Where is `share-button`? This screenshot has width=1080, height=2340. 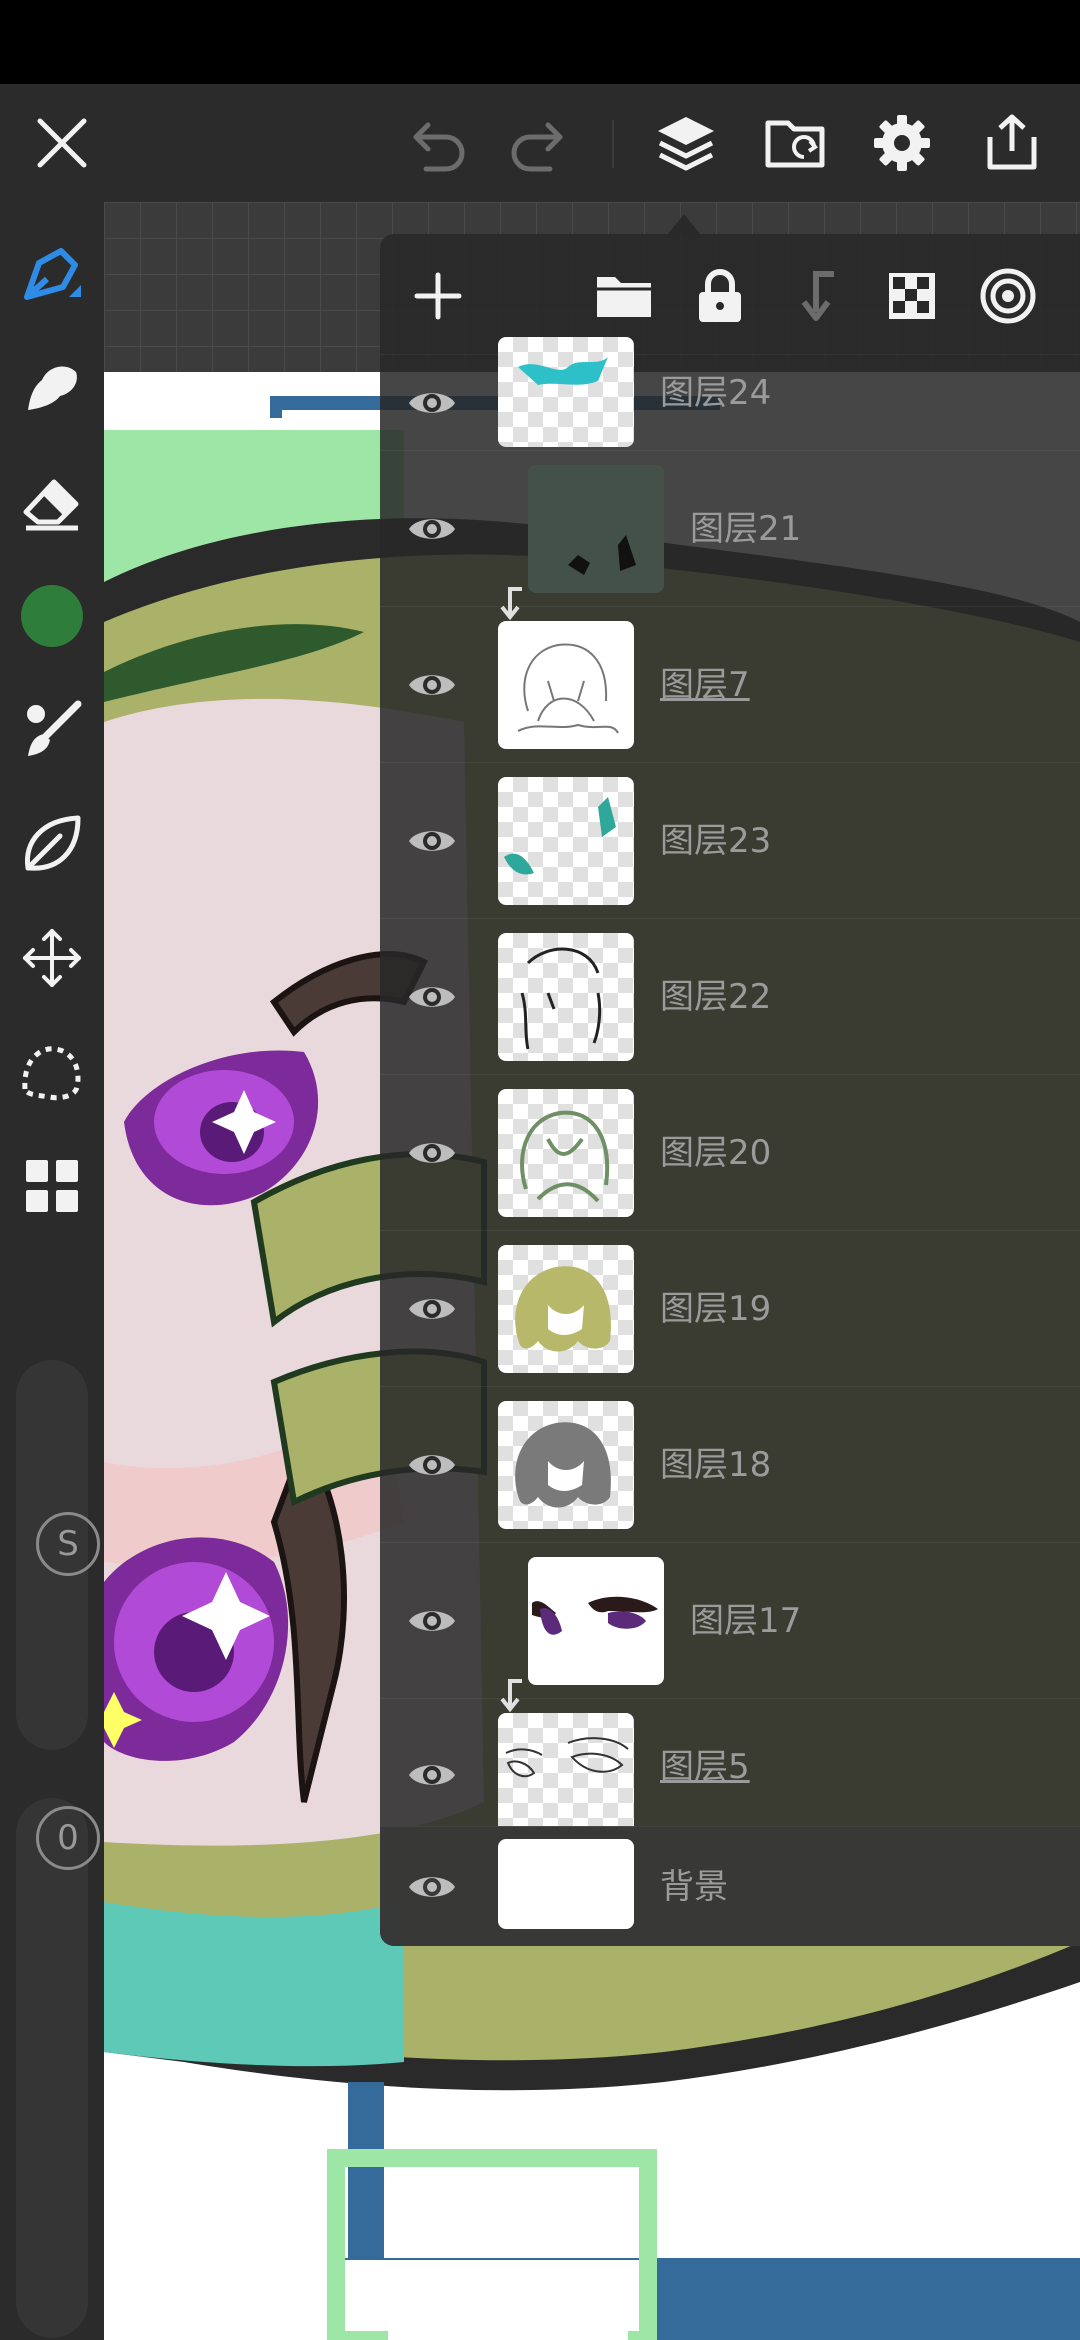
share-button is located at coordinates (1012, 143).